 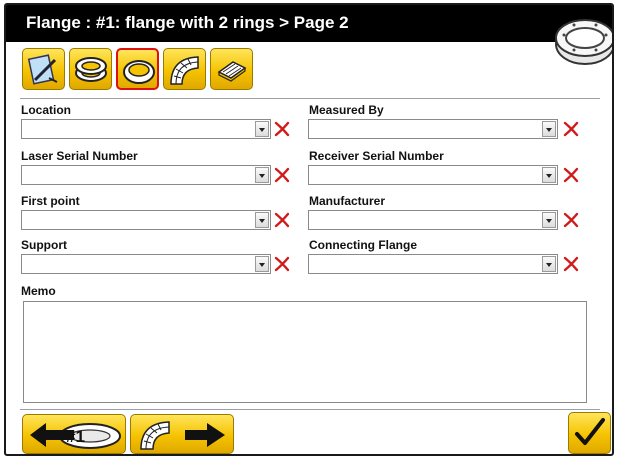 What do you see at coordinates (346, 110) in the screenshot?
I see `measured-by-label: Measured By` at bounding box center [346, 110].